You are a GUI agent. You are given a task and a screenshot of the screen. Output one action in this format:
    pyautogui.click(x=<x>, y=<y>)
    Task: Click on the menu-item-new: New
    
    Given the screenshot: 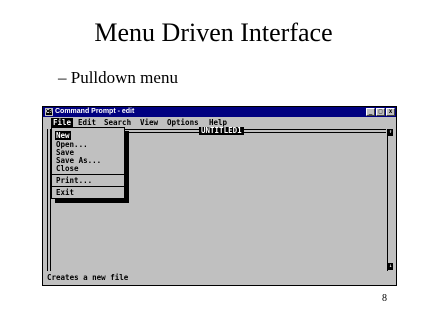 What is the action you would take?
    pyautogui.click(x=63, y=135)
    